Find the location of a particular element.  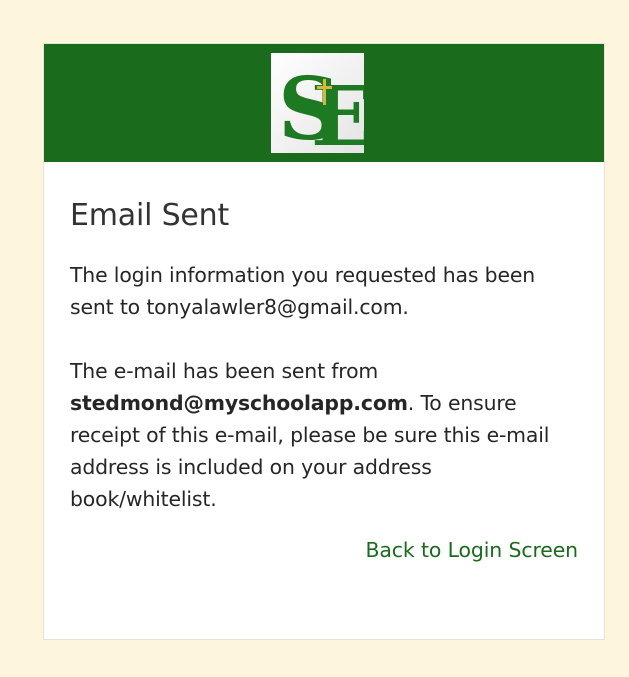

page-title: Email Sent is located at coordinates (150, 215).